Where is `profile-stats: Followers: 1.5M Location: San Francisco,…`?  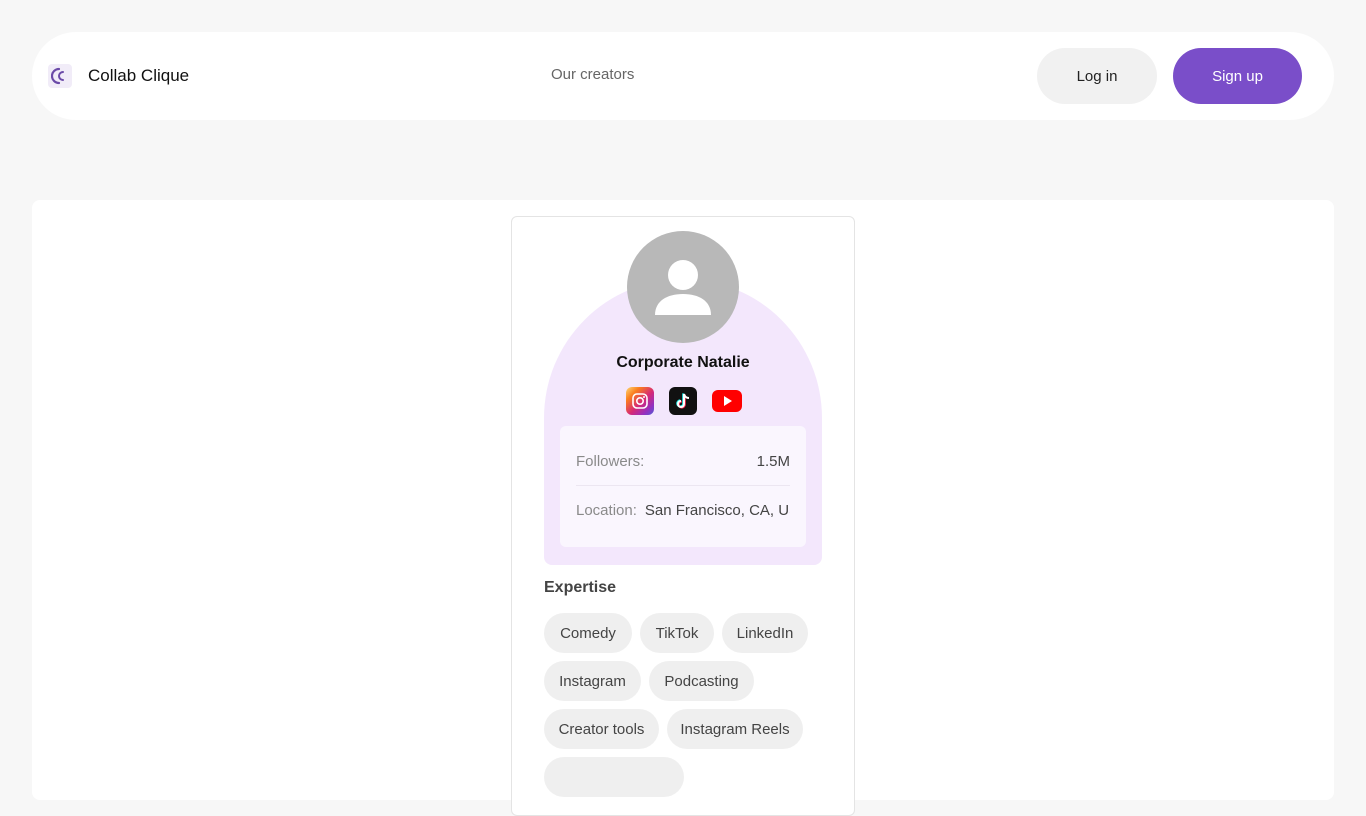
profile-stats: Followers: 1.5M Location: San Francisco,… is located at coordinates (683, 486).